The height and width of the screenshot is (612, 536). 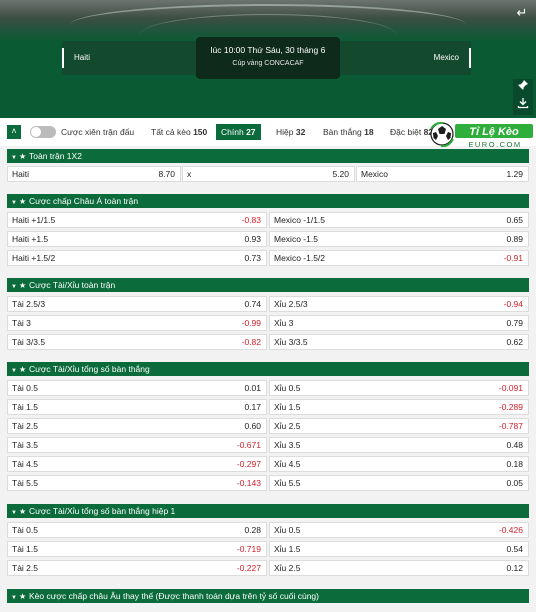 I want to click on odds-cell: Xỉu 3/3.5 0.62, so click(x=399, y=342).